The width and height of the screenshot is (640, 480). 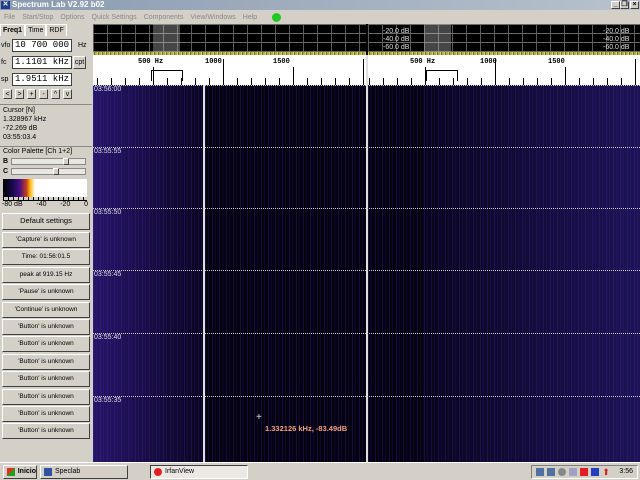 I want to click on cursor-readout: 1.332126 kHz, -83.49dB, so click(x=306, y=428).